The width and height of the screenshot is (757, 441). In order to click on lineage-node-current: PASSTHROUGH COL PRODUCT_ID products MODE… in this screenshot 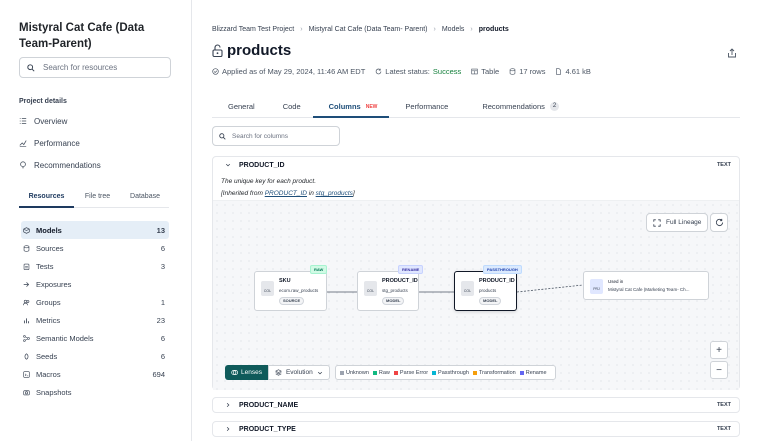, I will do `click(488, 288)`.